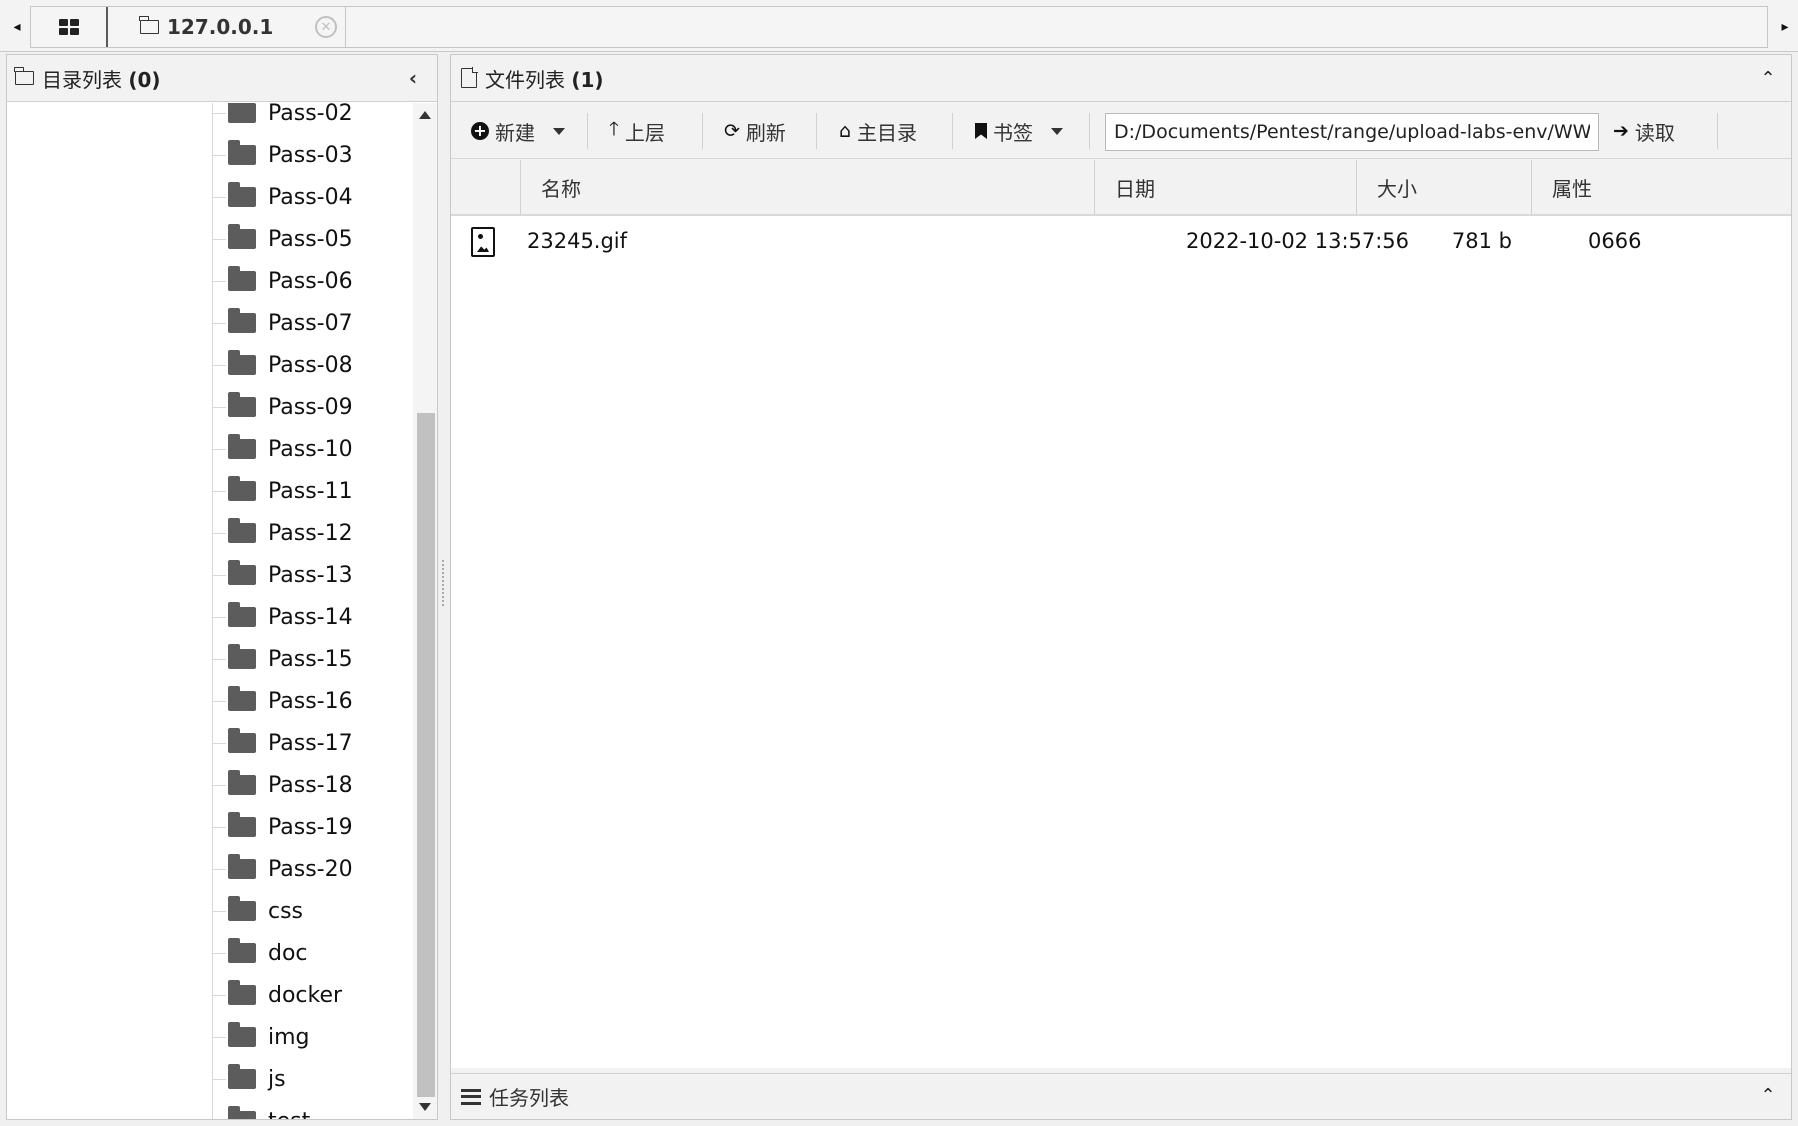 Image resolution: width=1798 pixels, height=1126 pixels. I want to click on up-level-button-label: 上层, so click(644, 132).